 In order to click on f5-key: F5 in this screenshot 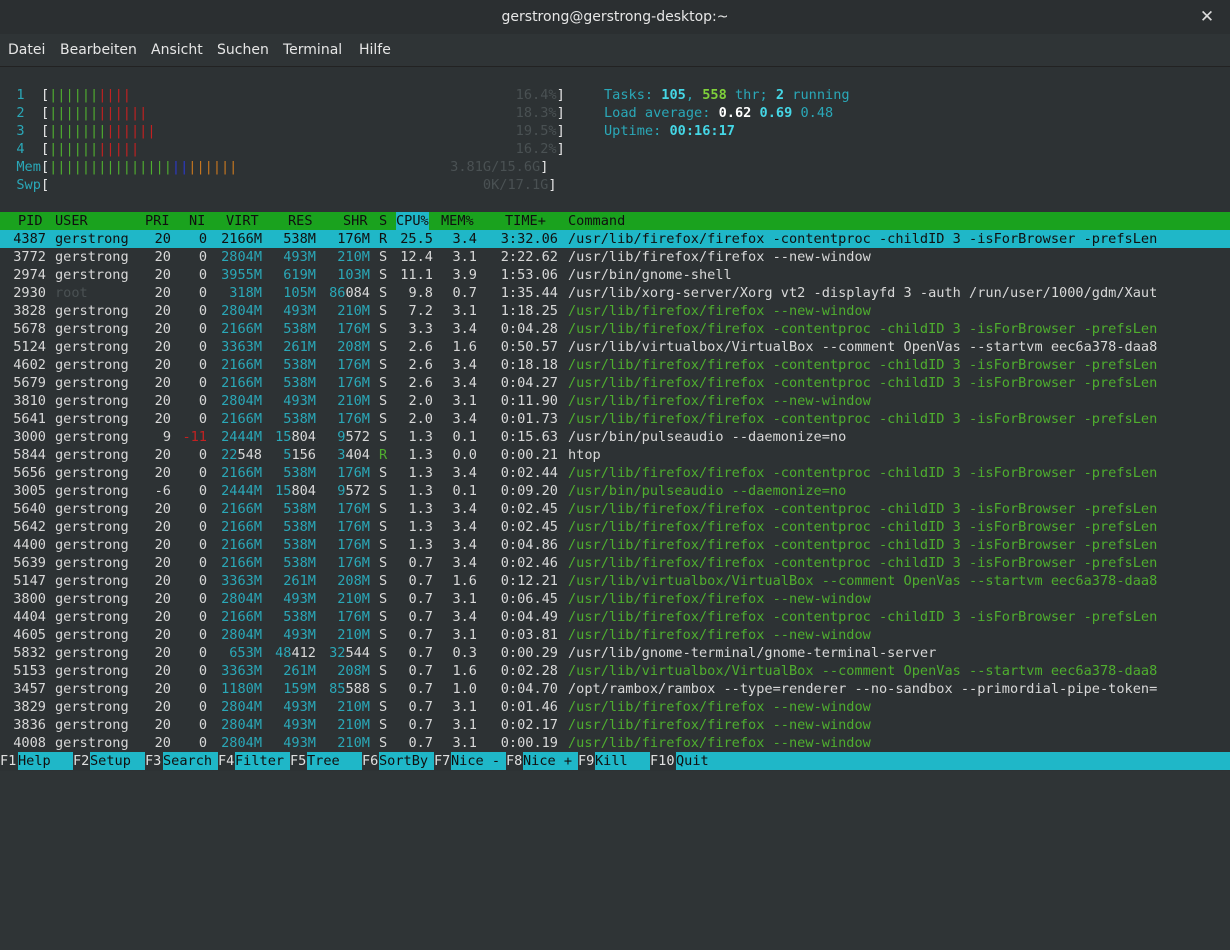, I will do `click(298, 761)`.